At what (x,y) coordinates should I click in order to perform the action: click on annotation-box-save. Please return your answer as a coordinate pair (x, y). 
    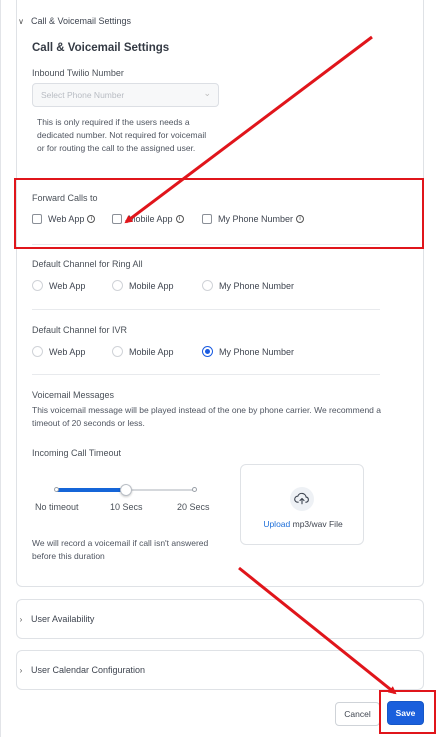
    Looking at the image, I should click on (407, 712).